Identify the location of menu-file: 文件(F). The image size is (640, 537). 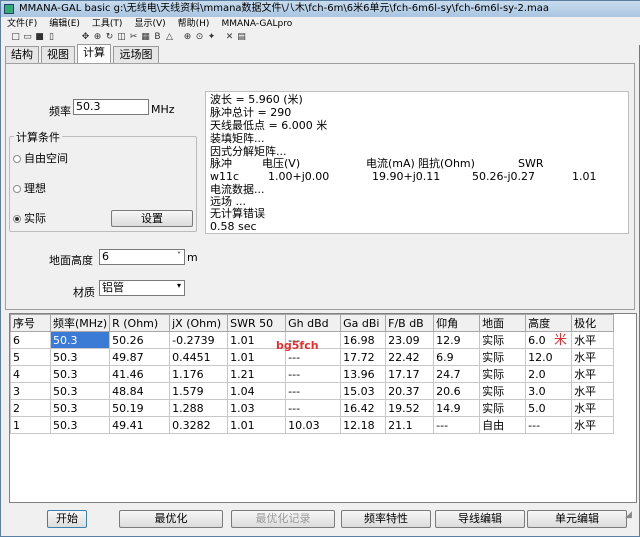
(22, 24).